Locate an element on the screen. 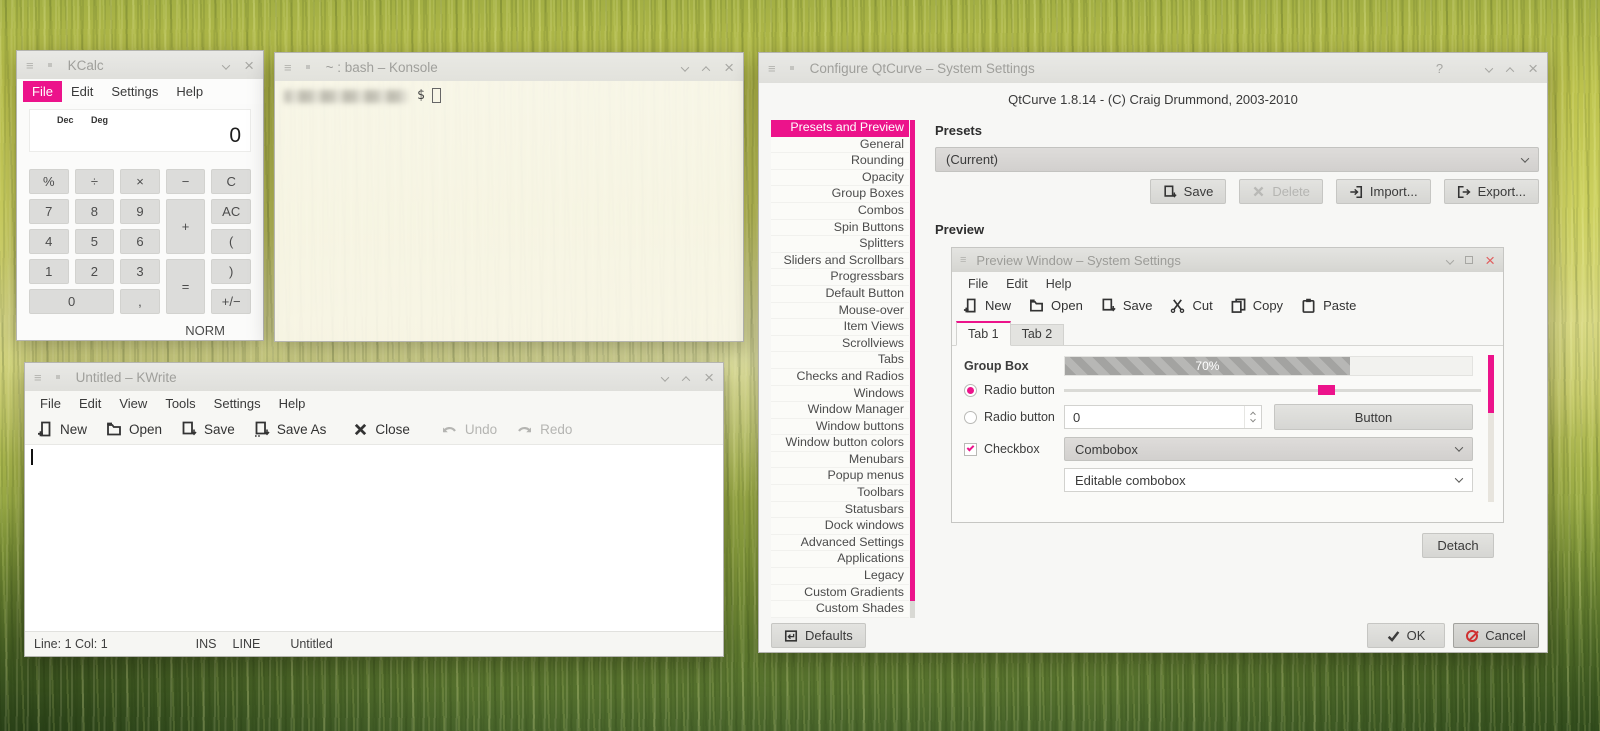 The width and height of the screenshot is (1600, 731). defaults-button: Defaults is located at coordinates (818, 635).